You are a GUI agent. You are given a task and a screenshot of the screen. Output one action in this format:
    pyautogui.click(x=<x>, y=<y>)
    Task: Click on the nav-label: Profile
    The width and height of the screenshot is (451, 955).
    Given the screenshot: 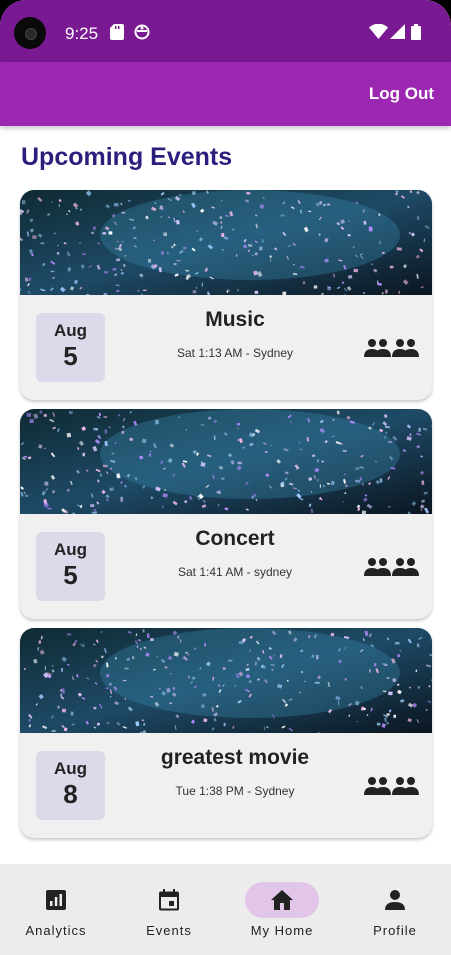 What is the action you would take?
    pyautogui.click(x=395, y=930)
    